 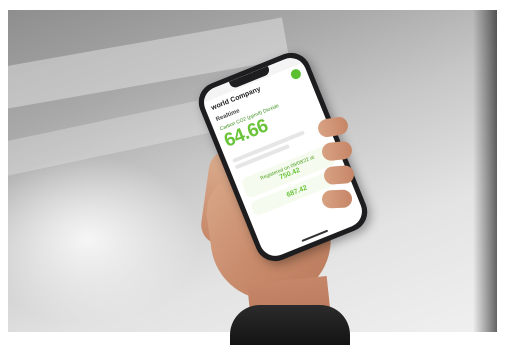 I want to click on sleeve, so click(x=290, y=325).